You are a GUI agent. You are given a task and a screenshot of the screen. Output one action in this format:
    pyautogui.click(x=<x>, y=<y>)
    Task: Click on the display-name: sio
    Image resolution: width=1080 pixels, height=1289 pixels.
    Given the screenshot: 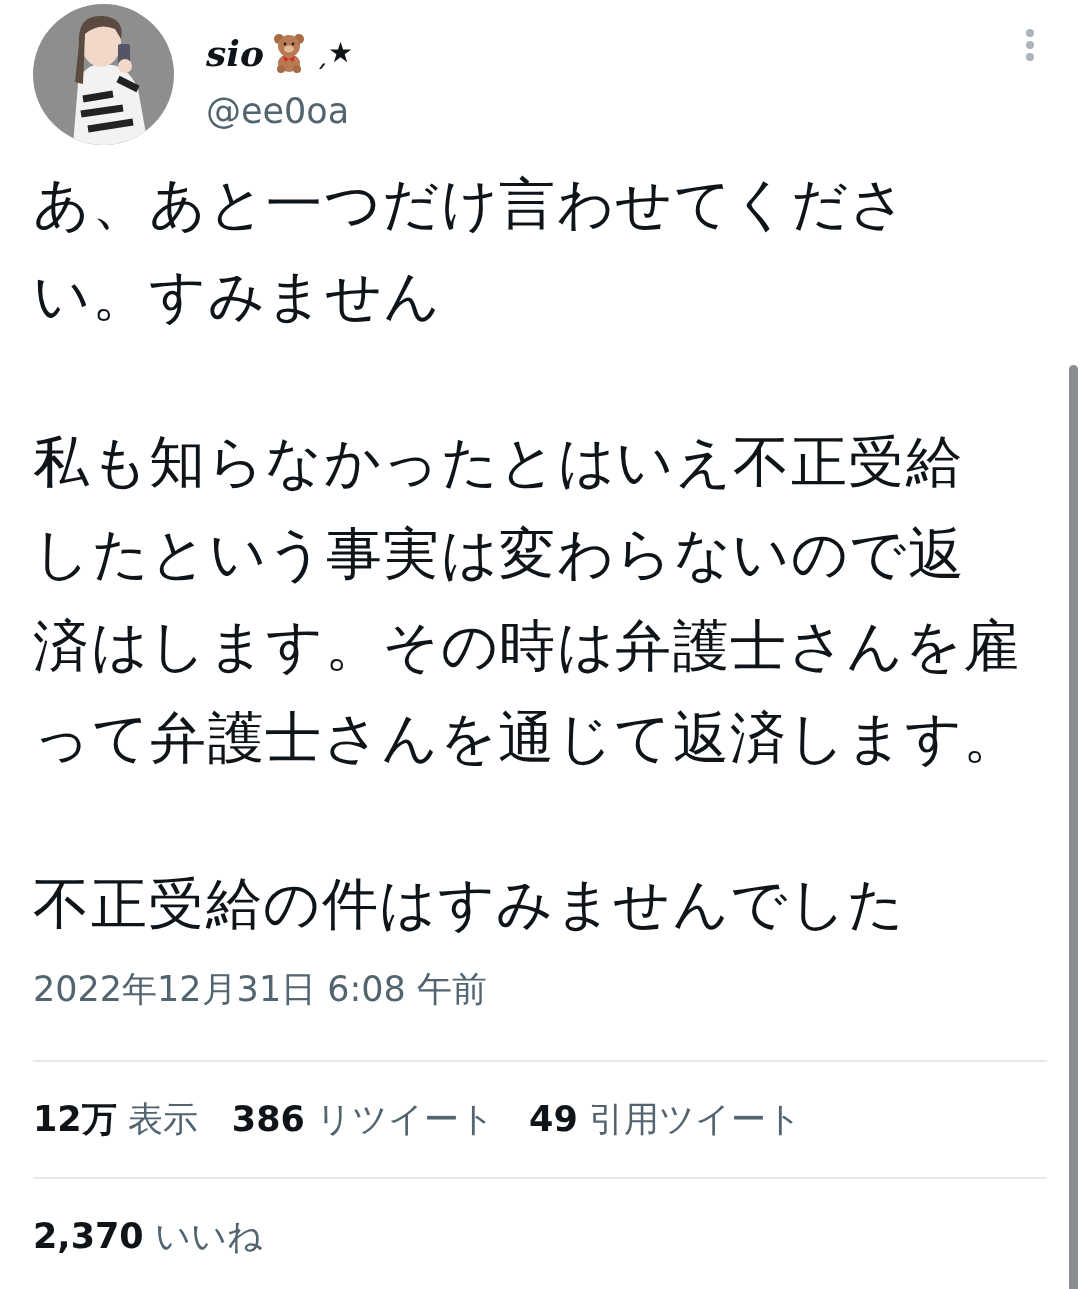 What is the action you would take?
    pyautogui.click(x=235, y=53)
    